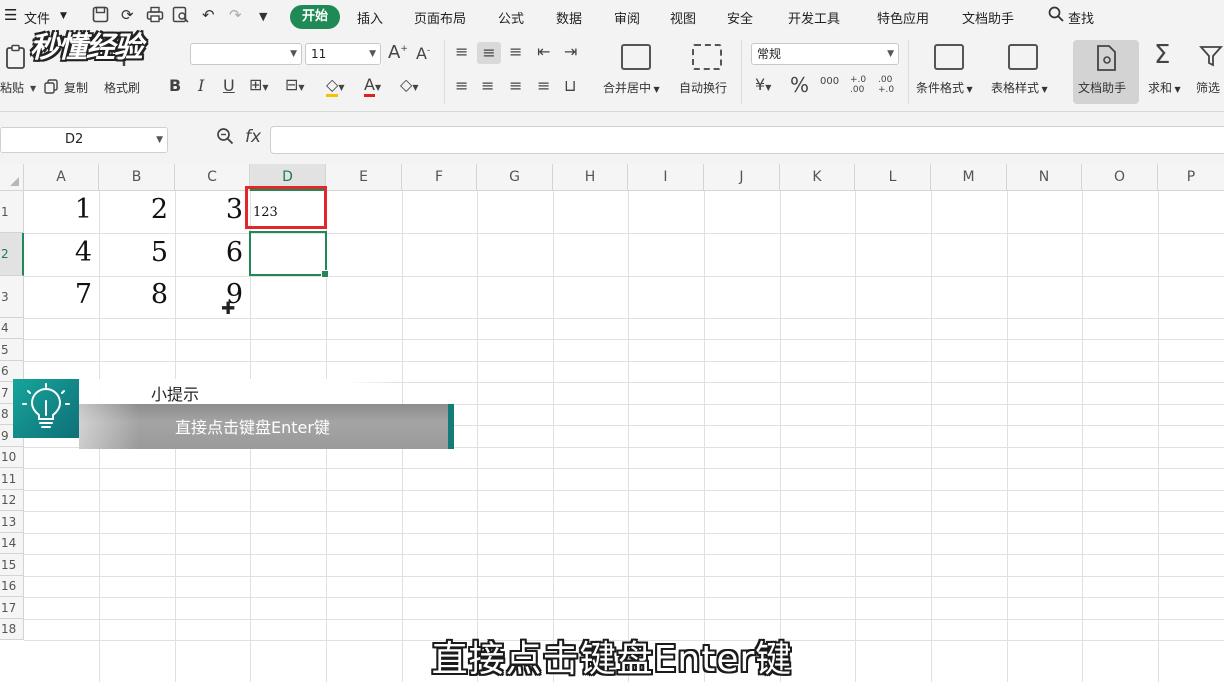 The image size is (1224, 682). What do you see at coordinates (33, 89) in the screenshot?
I see `paste-dropdown-icon: ▼` at bounding box center [33, 89].